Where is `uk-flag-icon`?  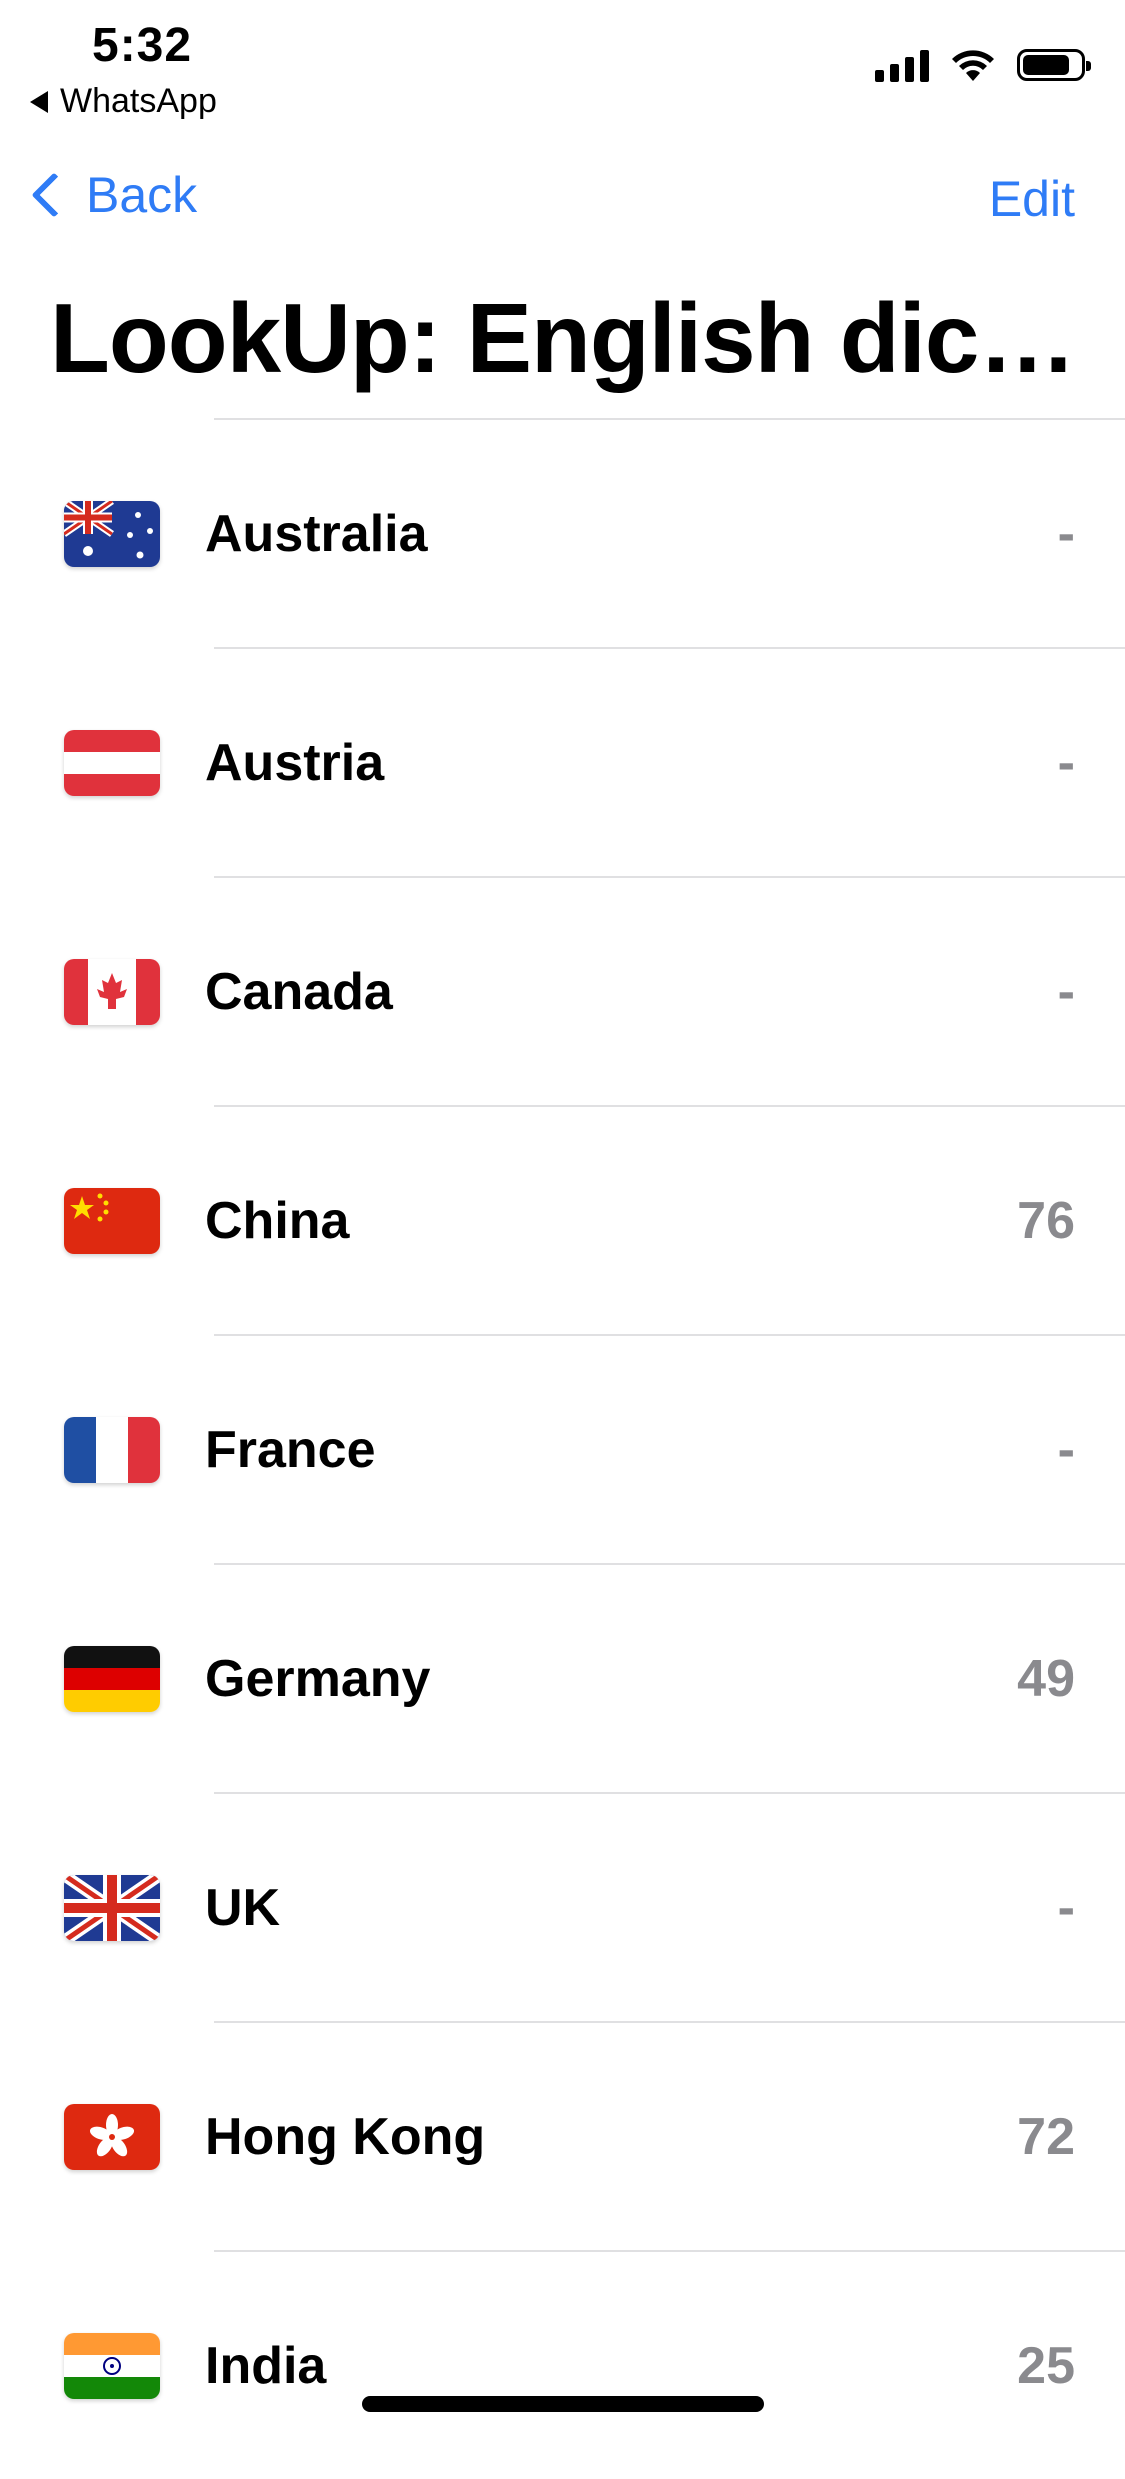
uk-flag-icon is located at coordinates (112, 1907).